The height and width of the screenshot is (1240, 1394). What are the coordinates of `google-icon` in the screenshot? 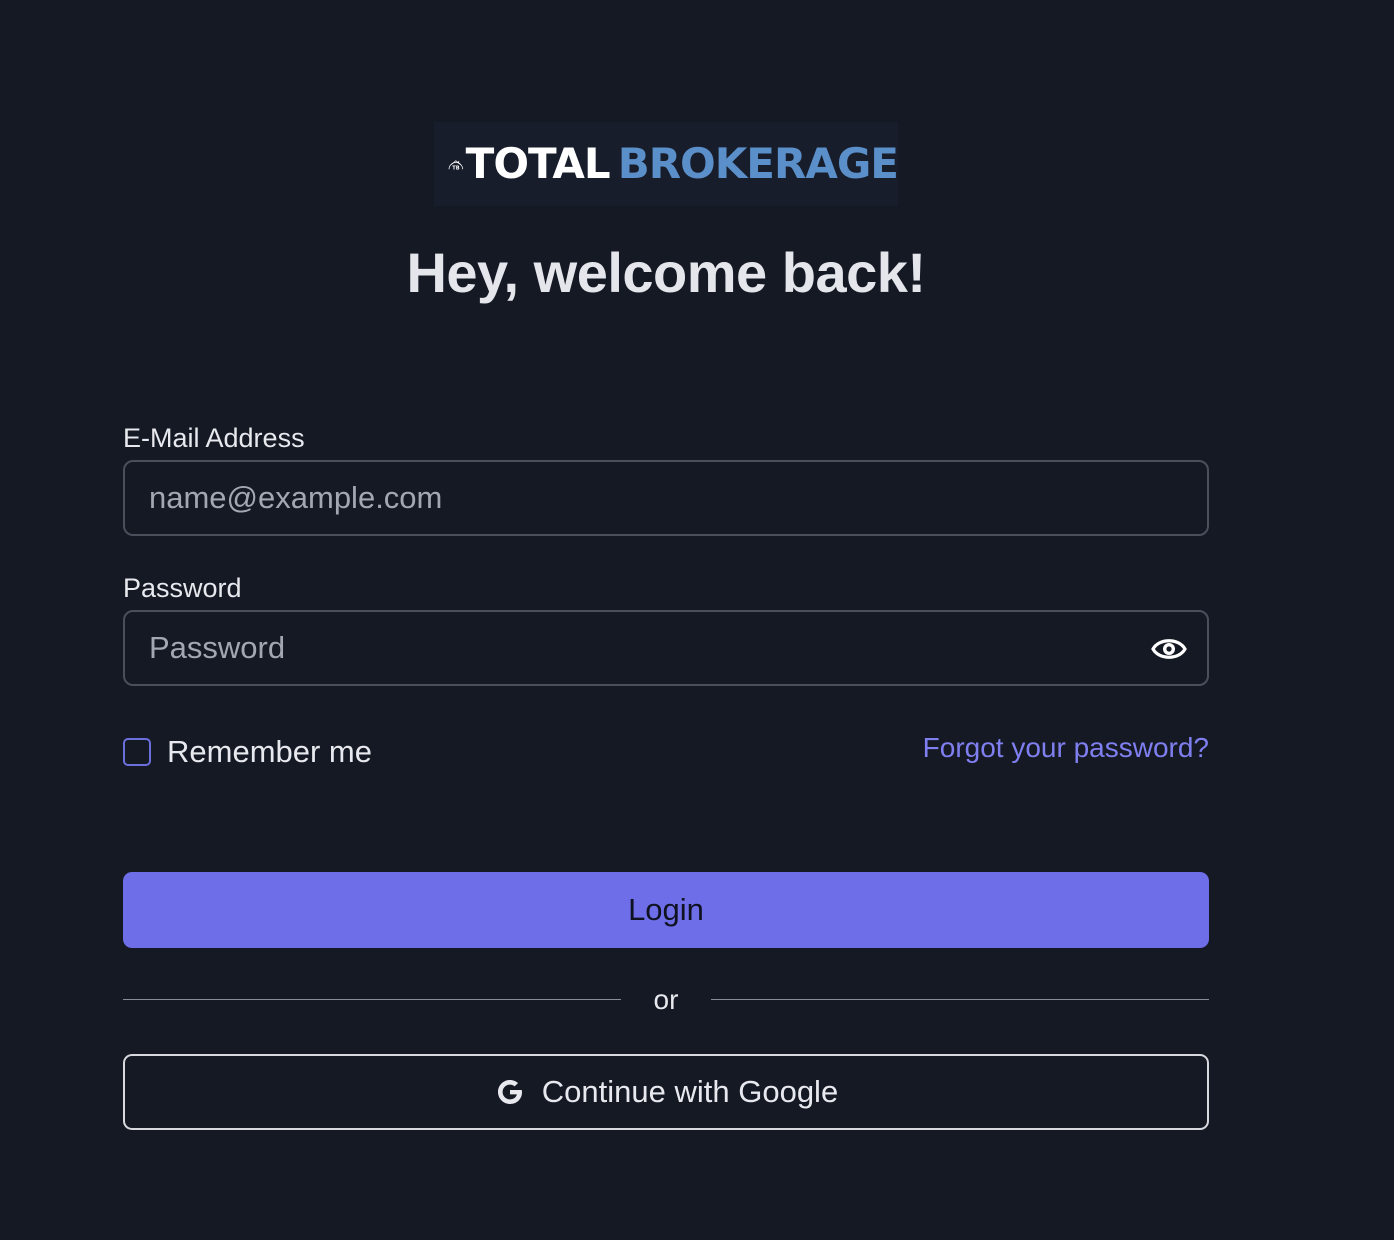 It's located at (509, 1092).